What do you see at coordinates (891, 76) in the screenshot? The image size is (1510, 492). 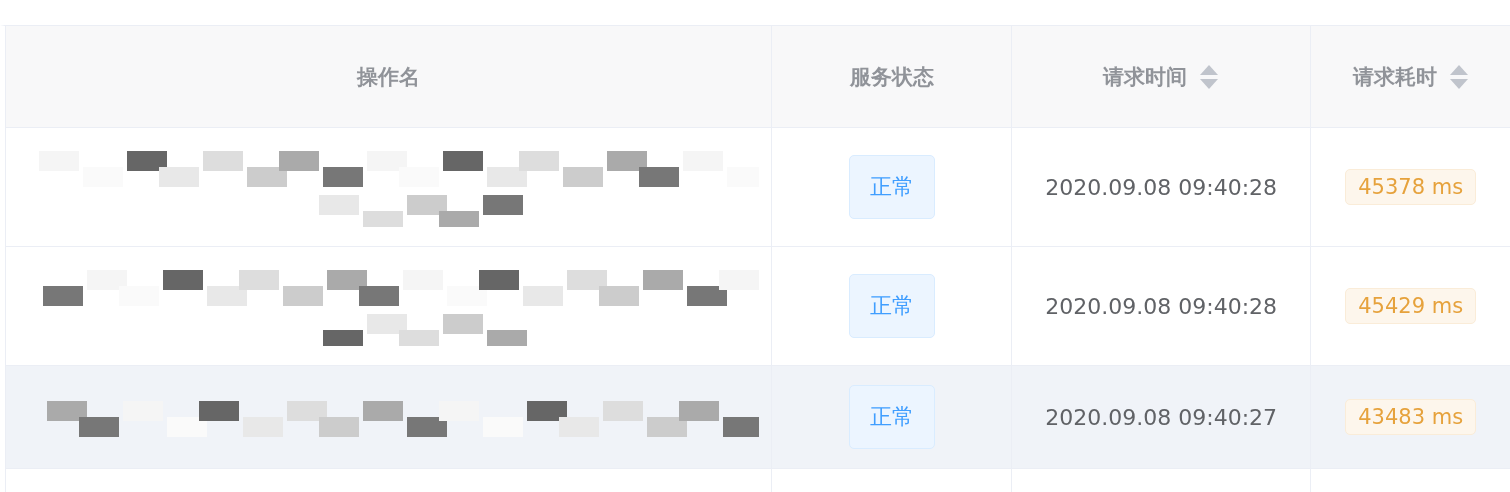 I see `column-header: 服务状态` at bounding box center [891, 76].